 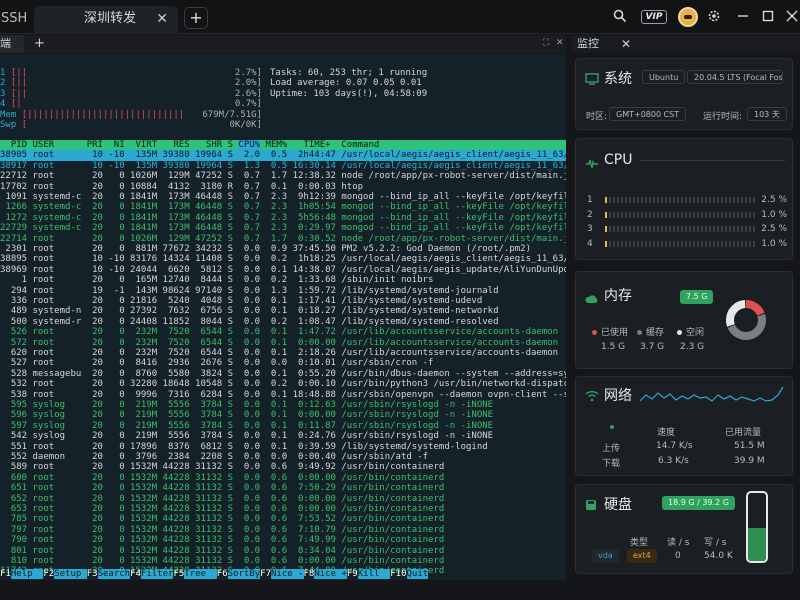 What do you see at coordinates (131, 83) in the screenshot?
I see `meter-1: 2 [|| 2.0%]` at bounding box center [131, 83].